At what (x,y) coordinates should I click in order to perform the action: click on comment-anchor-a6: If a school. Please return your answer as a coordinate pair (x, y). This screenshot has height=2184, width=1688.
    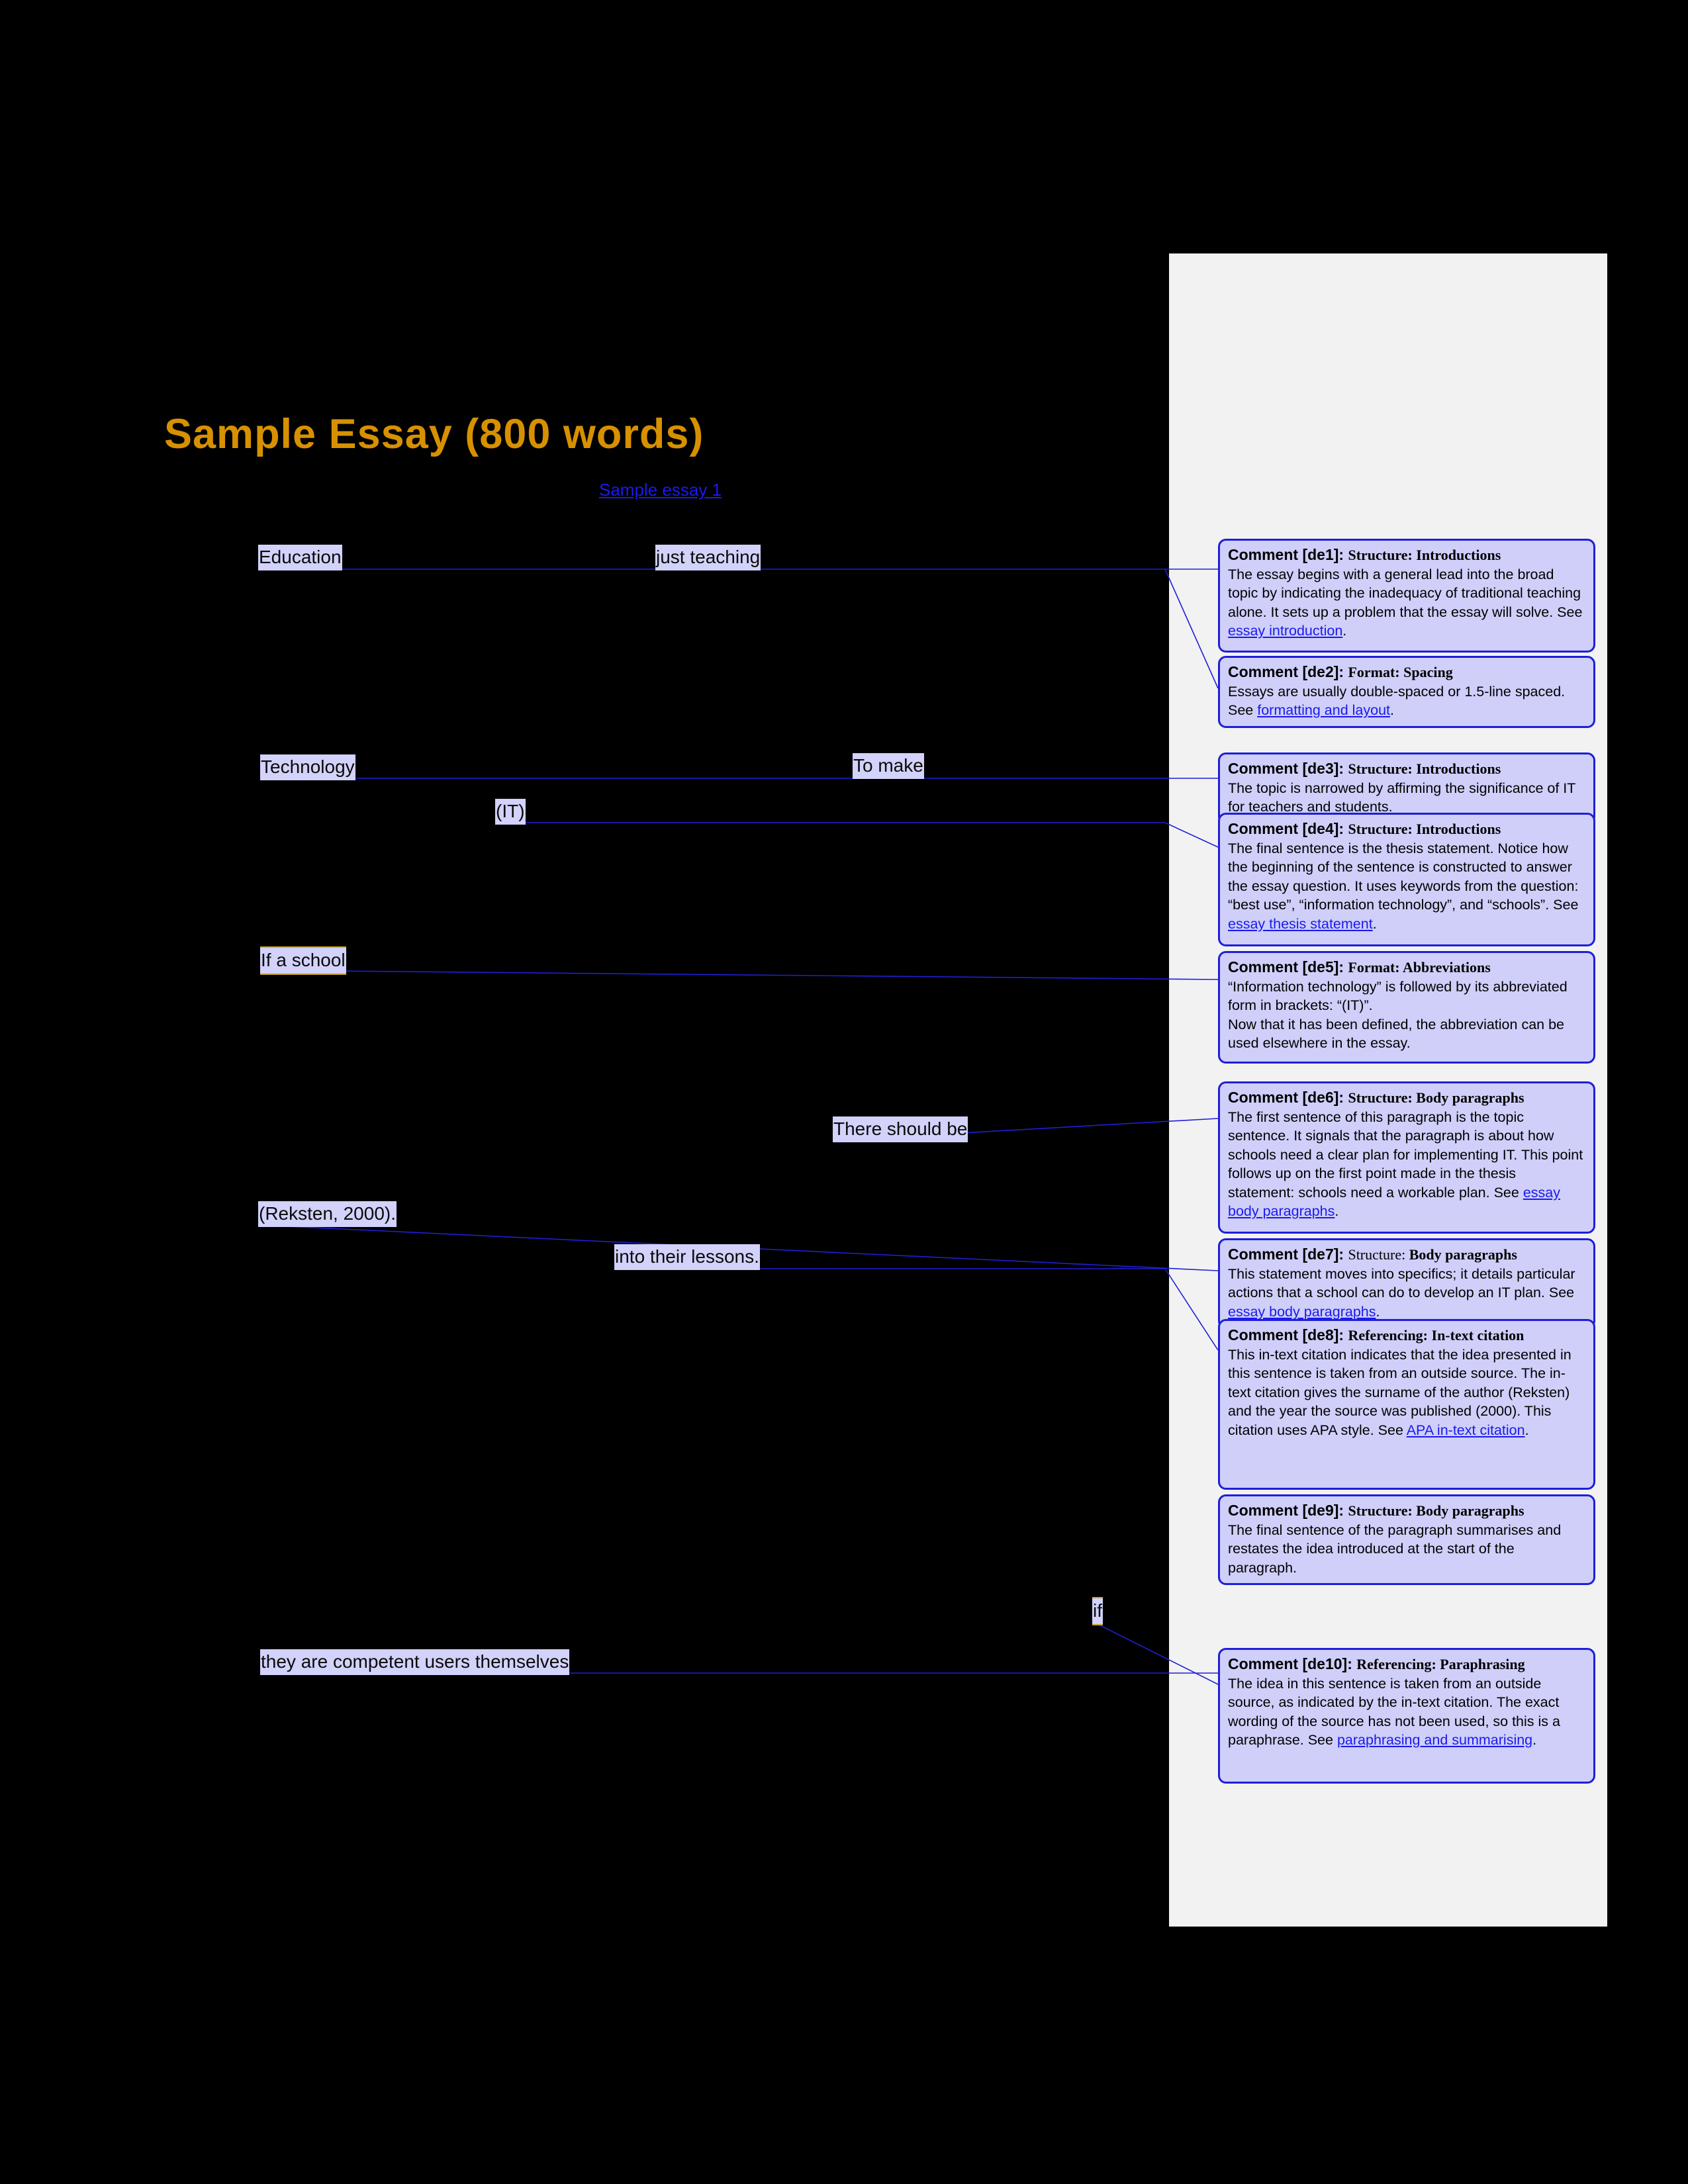
    Looking at the image, I should click on (303, 960).